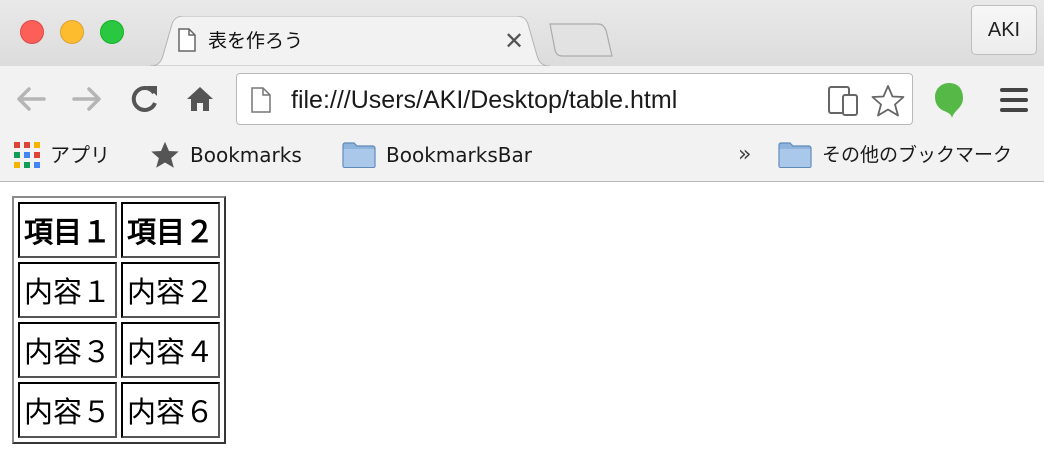  I want to click on forward-arrow-icon, so click(87, 99).